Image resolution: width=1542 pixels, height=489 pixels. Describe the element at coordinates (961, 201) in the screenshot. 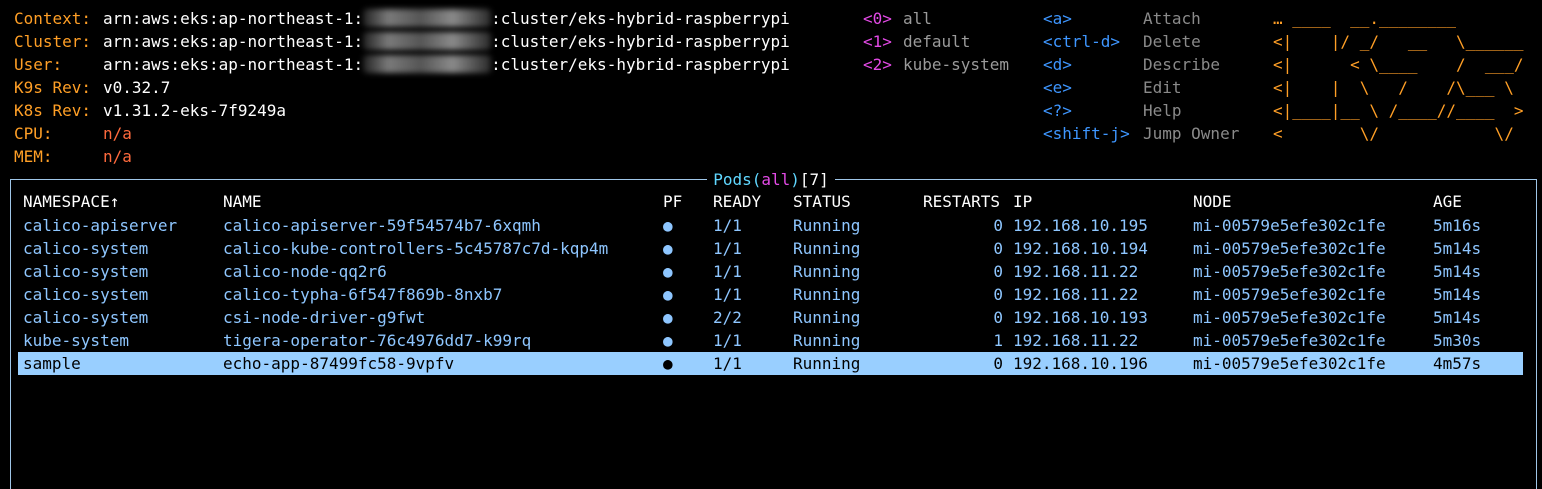

I see `column-header-restarts: RESTARTS` at that location.